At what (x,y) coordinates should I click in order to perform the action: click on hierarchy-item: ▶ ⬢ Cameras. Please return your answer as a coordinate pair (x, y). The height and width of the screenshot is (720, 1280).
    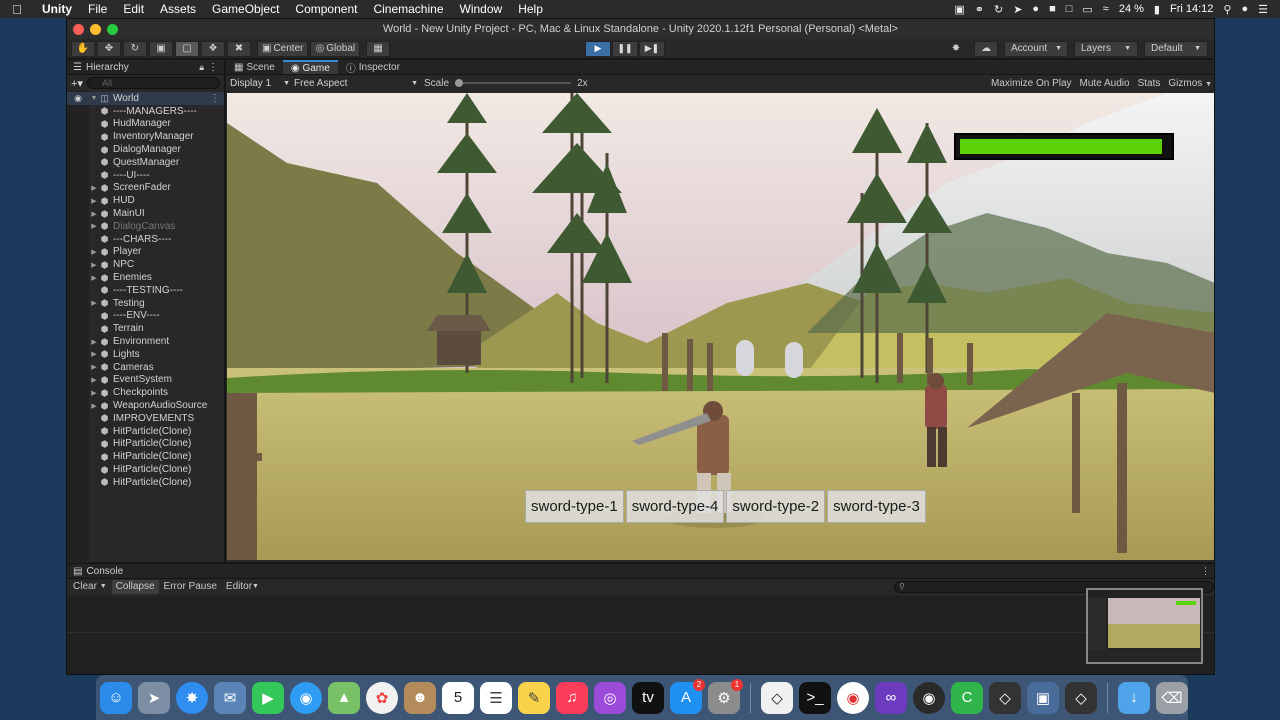
    Looking at the image, I should click on (145, 367).